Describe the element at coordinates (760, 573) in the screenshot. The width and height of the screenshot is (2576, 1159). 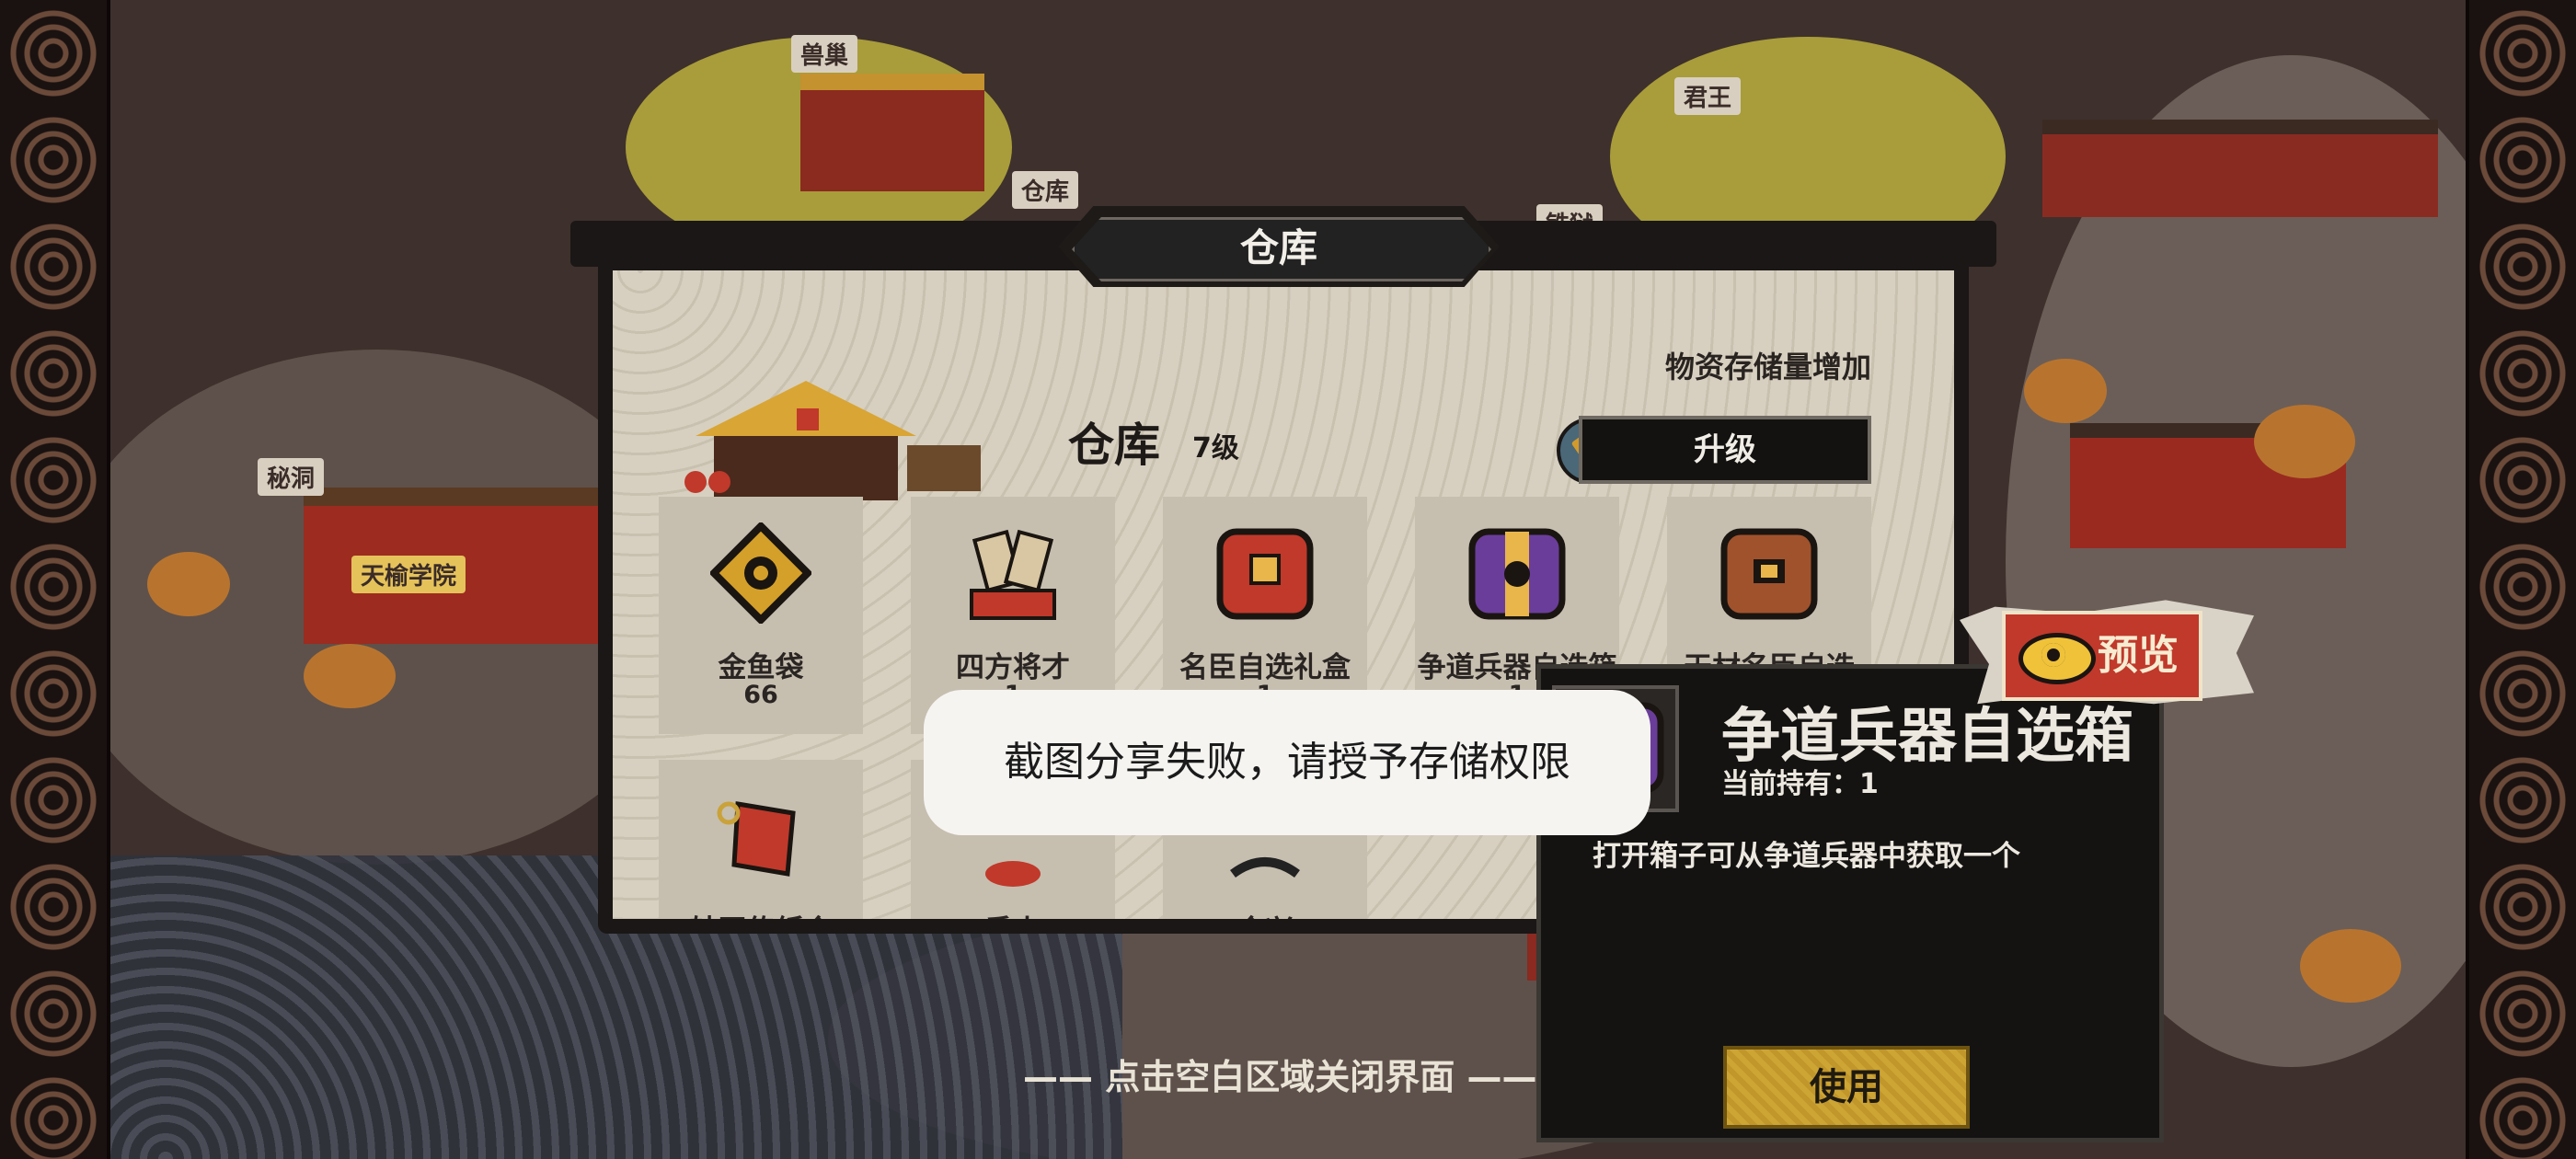
I see `golden-fish-pouch-icon` at that location.